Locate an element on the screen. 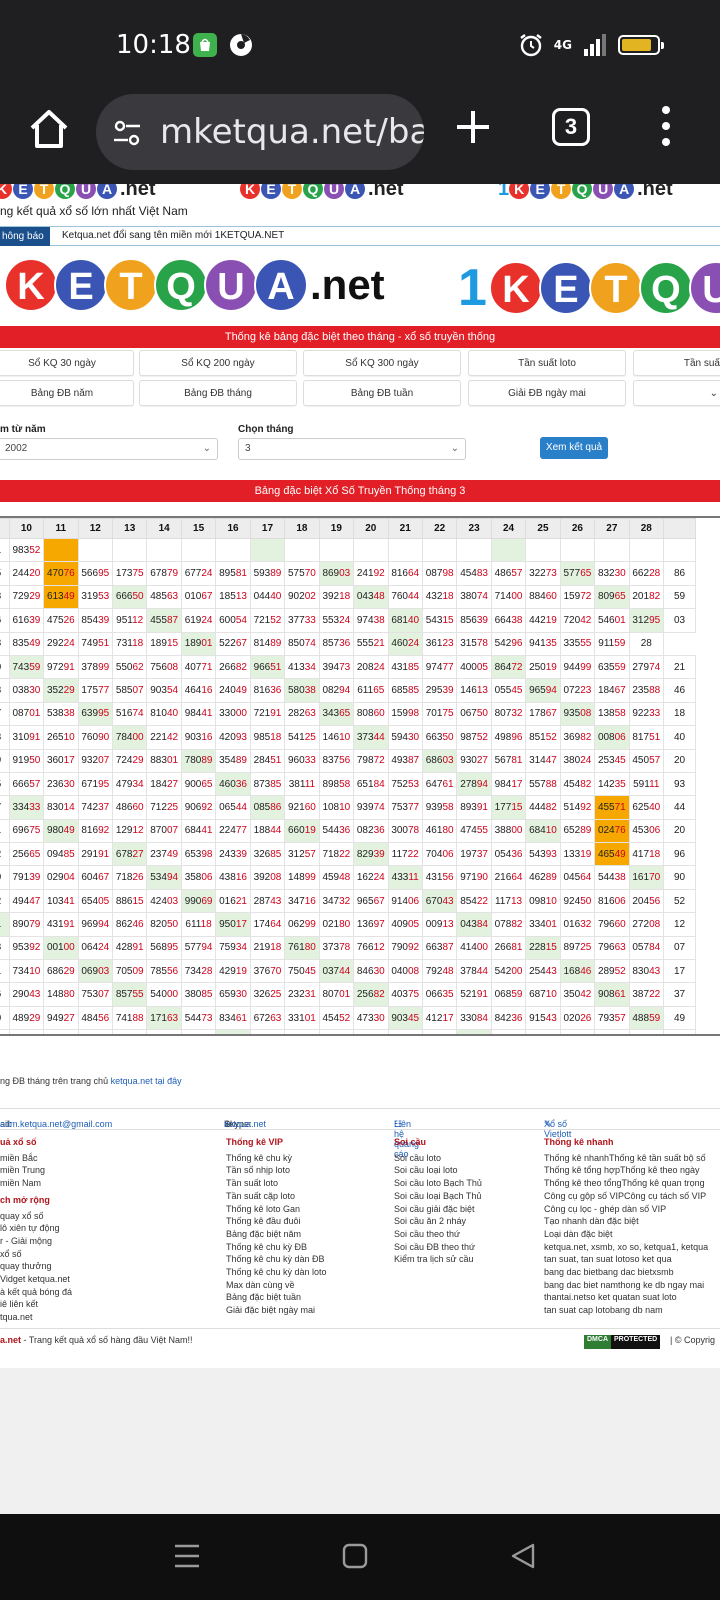  dmca-badge: DMCA PROTECTED is located at coordinates (622, 1342).